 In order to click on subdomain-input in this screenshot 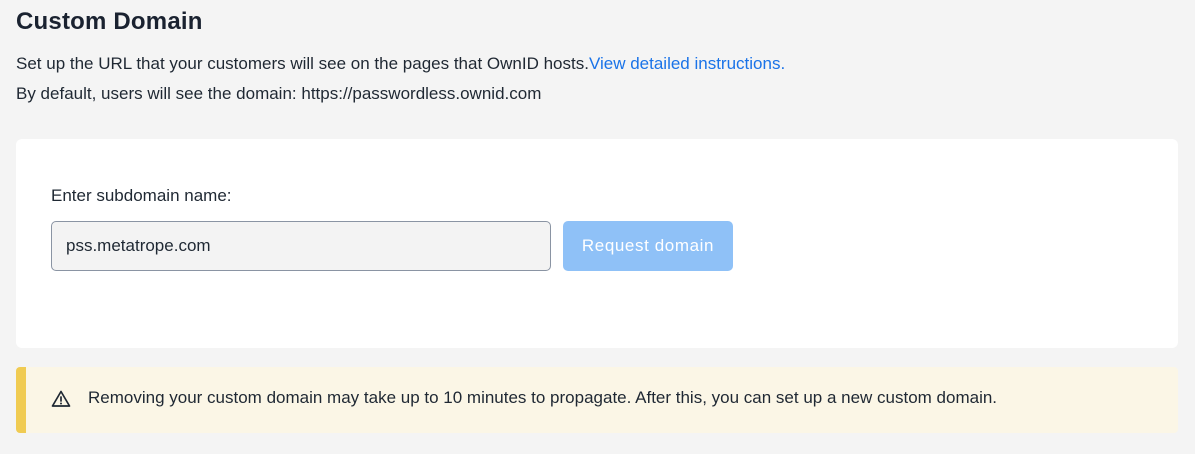, I will do `click(301, 246)`.